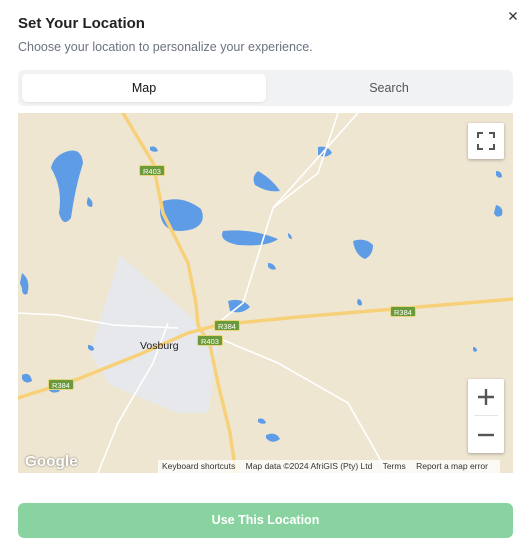 This screenshot has height=557, width=530. I want to click on dialog-title: Set Your Location, so click(81, 23).